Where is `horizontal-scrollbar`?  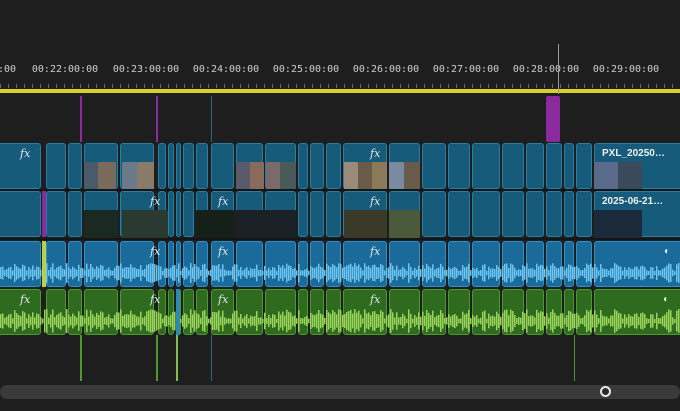
horizontal-scrollbar is located at coordinates (340, 392).